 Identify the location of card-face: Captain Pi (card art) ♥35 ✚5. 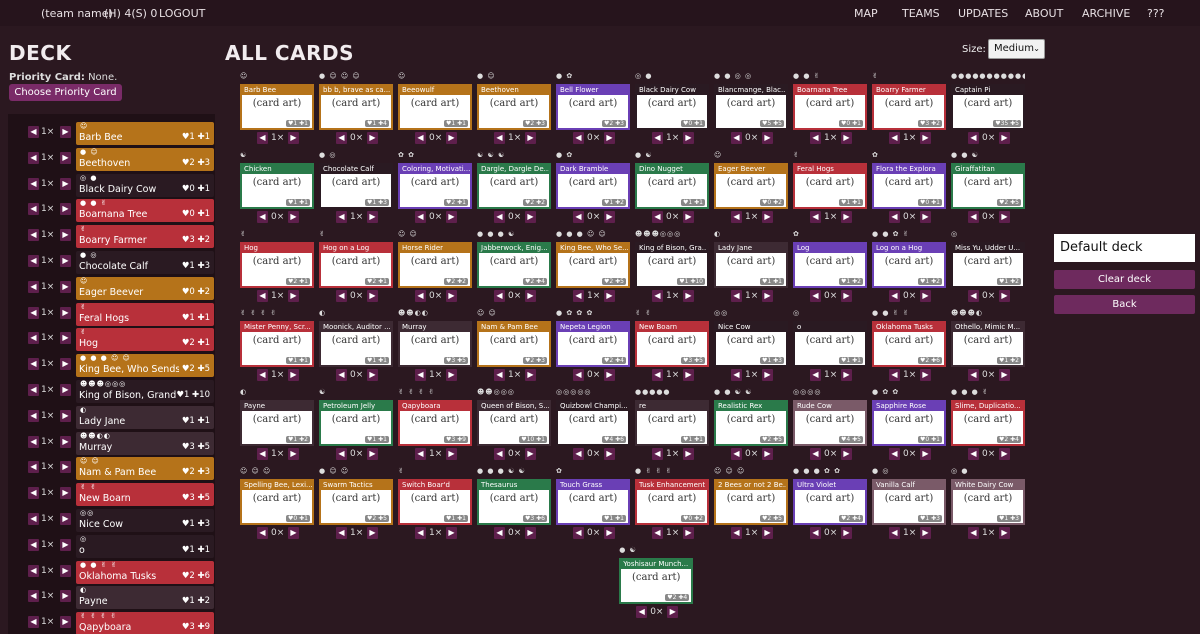
(988, 107).